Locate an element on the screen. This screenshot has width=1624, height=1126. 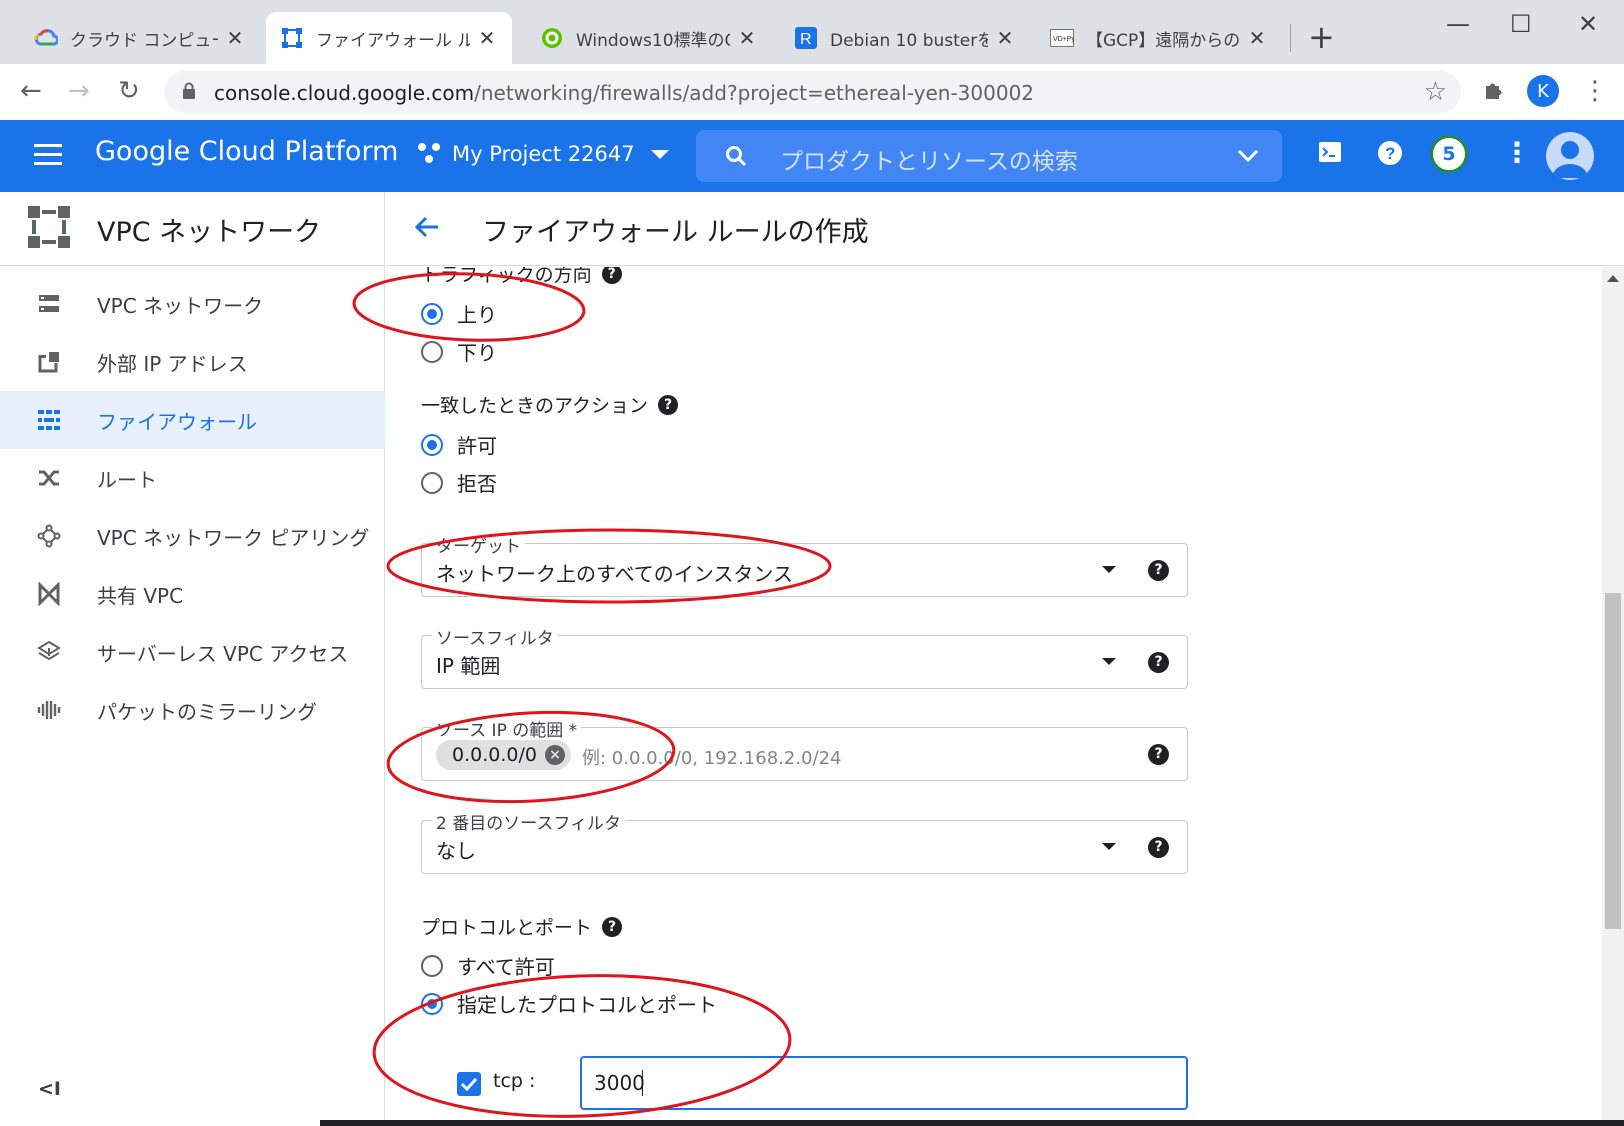
search-box: プロダクトとリソースの検索 is located at coordinates (989, 156).